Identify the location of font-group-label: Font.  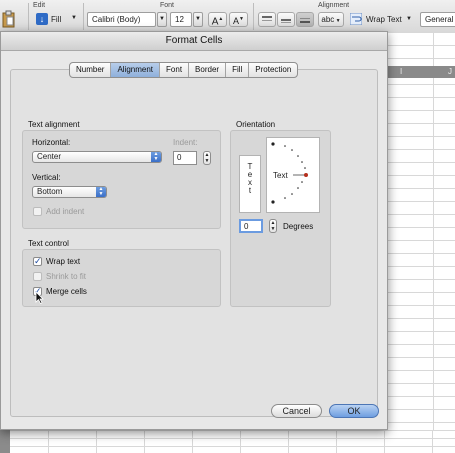
(167, 5).